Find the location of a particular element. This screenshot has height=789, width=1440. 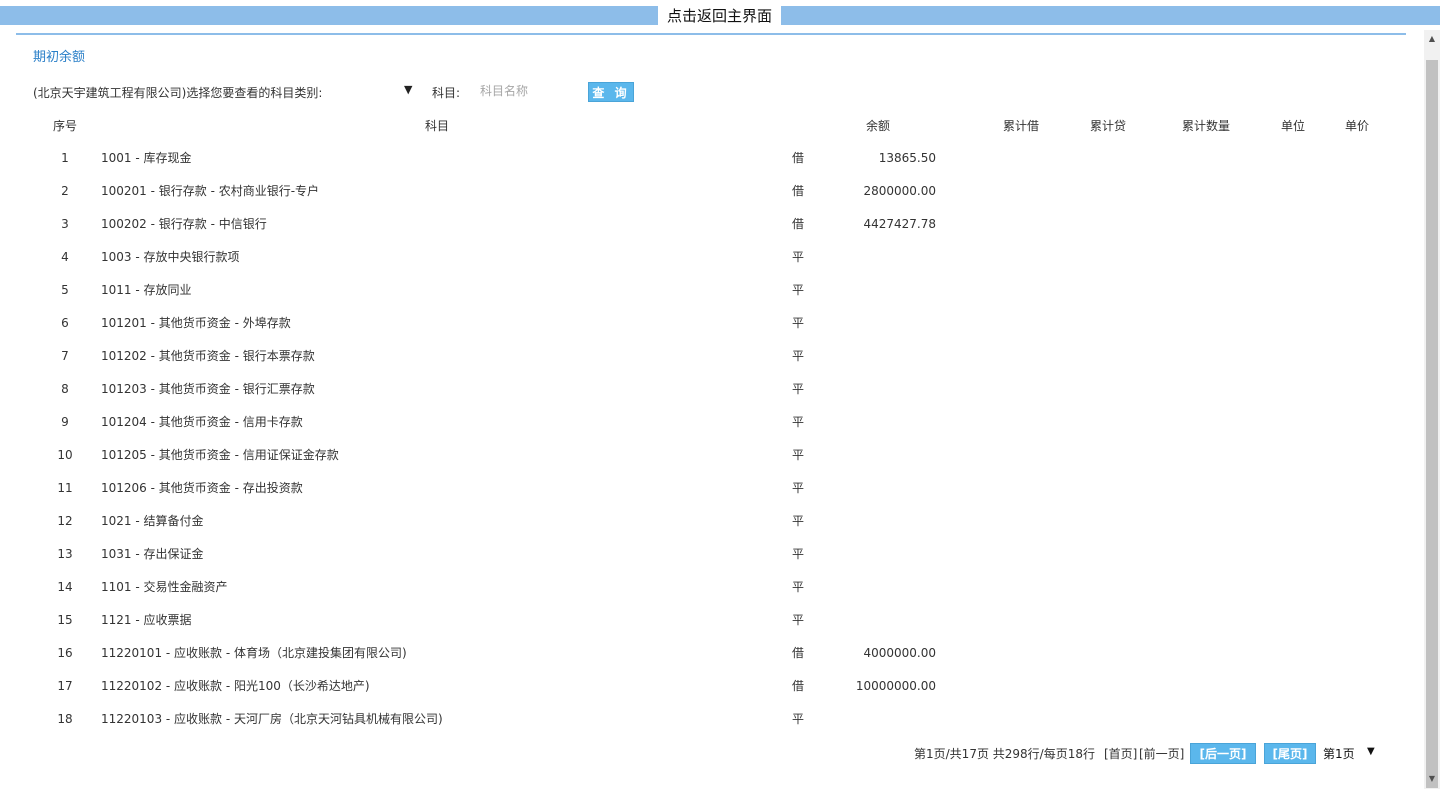

pager-prev-link: [前一页] is located at coordinates (1161, 753).